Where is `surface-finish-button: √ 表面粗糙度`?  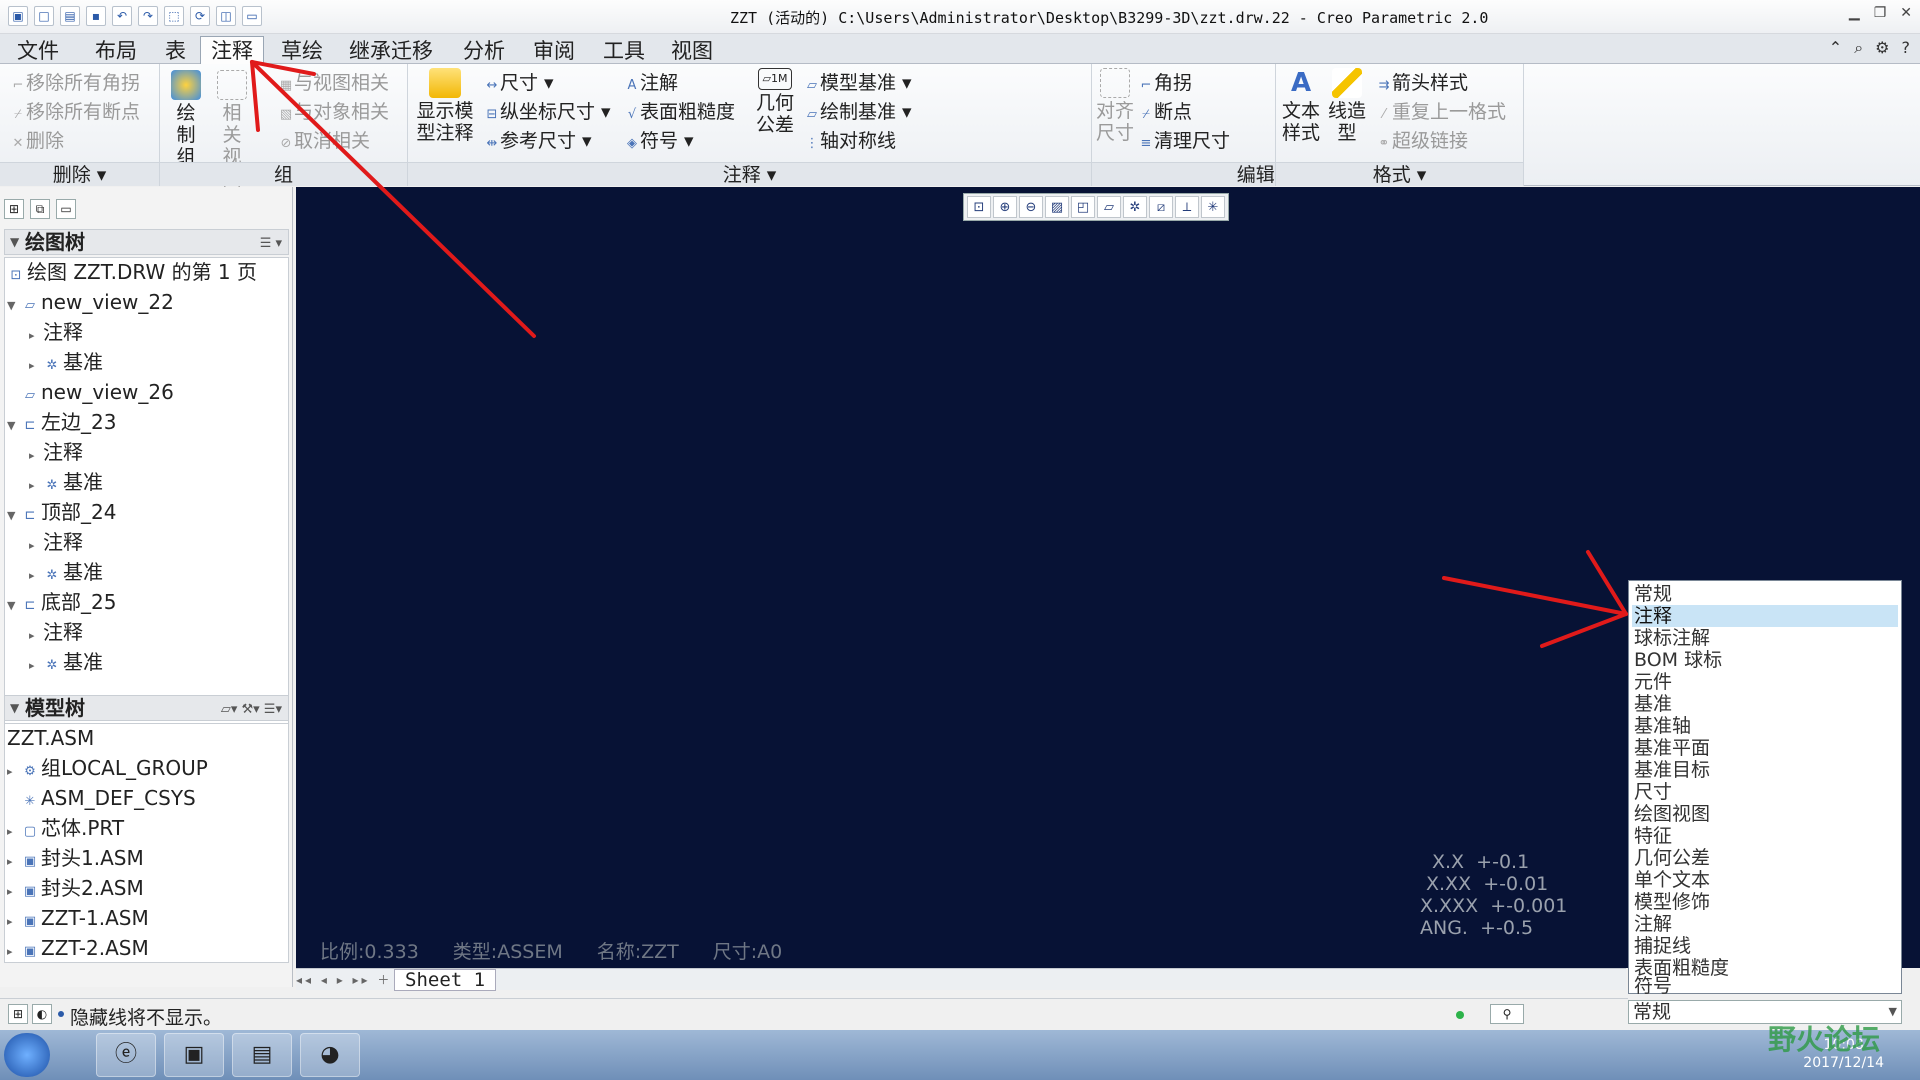
surface-finish-button: √ 表面粗糙度 is located at coordinates (679, 110).